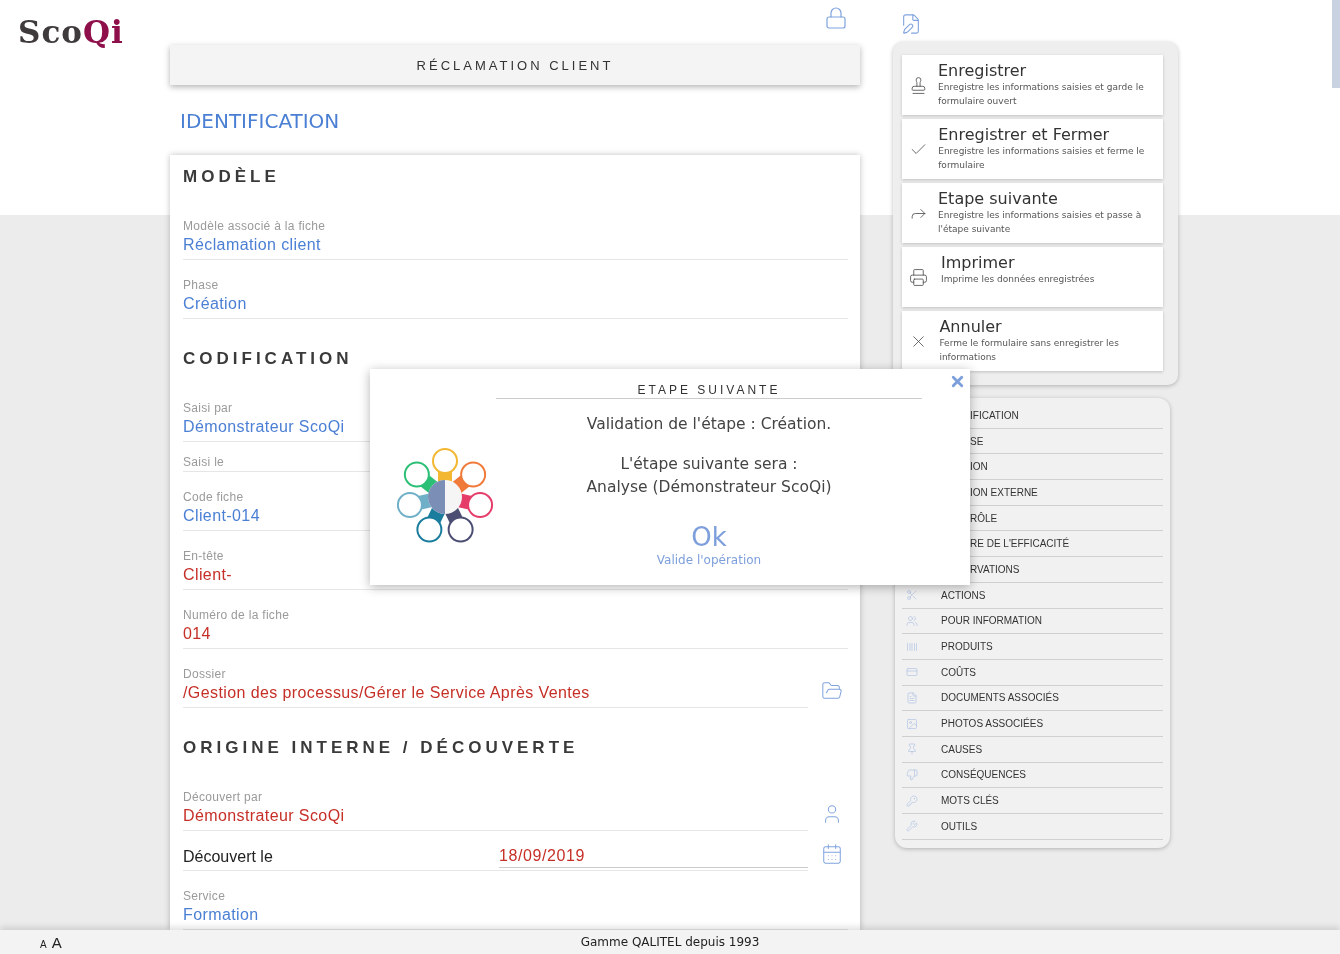 This screenshot has width=1340, height=954. I want to click on close-button, so click(957, 381).